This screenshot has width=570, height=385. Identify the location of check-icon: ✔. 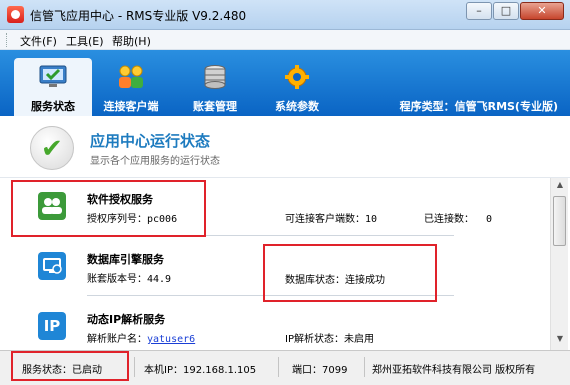
(52, 148).